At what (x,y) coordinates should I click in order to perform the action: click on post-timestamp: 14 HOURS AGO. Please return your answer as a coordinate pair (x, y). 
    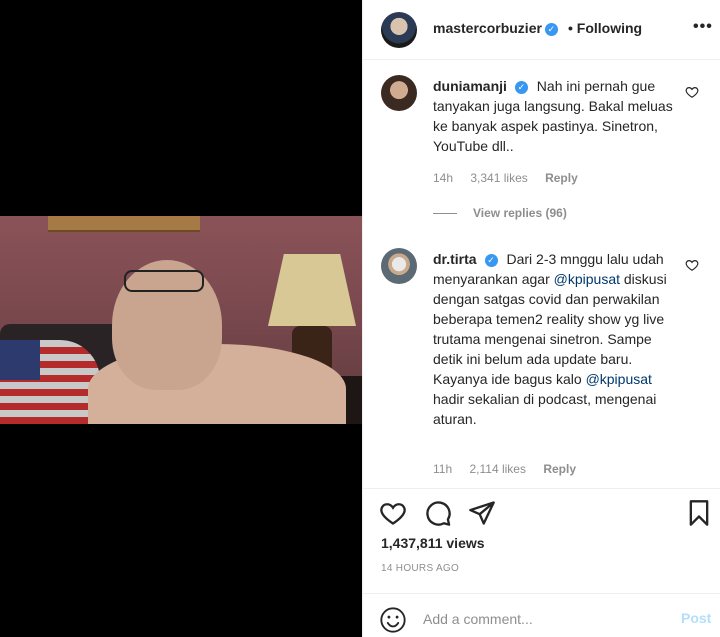
    Looking at the image, I should click on (420, 568).